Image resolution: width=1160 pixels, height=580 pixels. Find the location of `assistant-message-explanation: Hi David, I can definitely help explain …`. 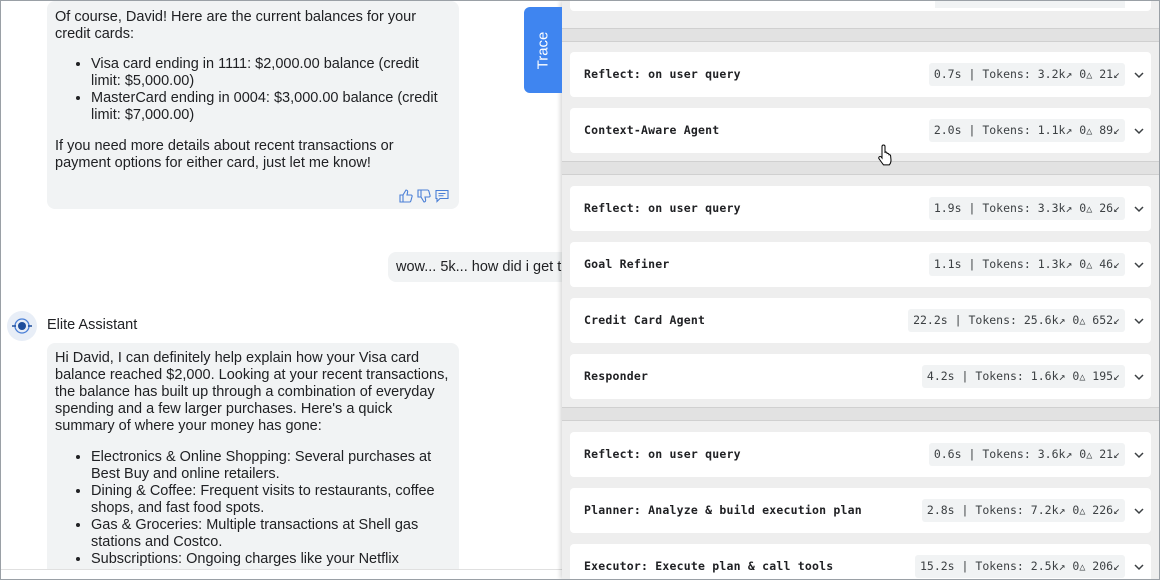

assistant-message-explanation: Hi David, I can definitely help explain … is located at coordinates (253, 461).